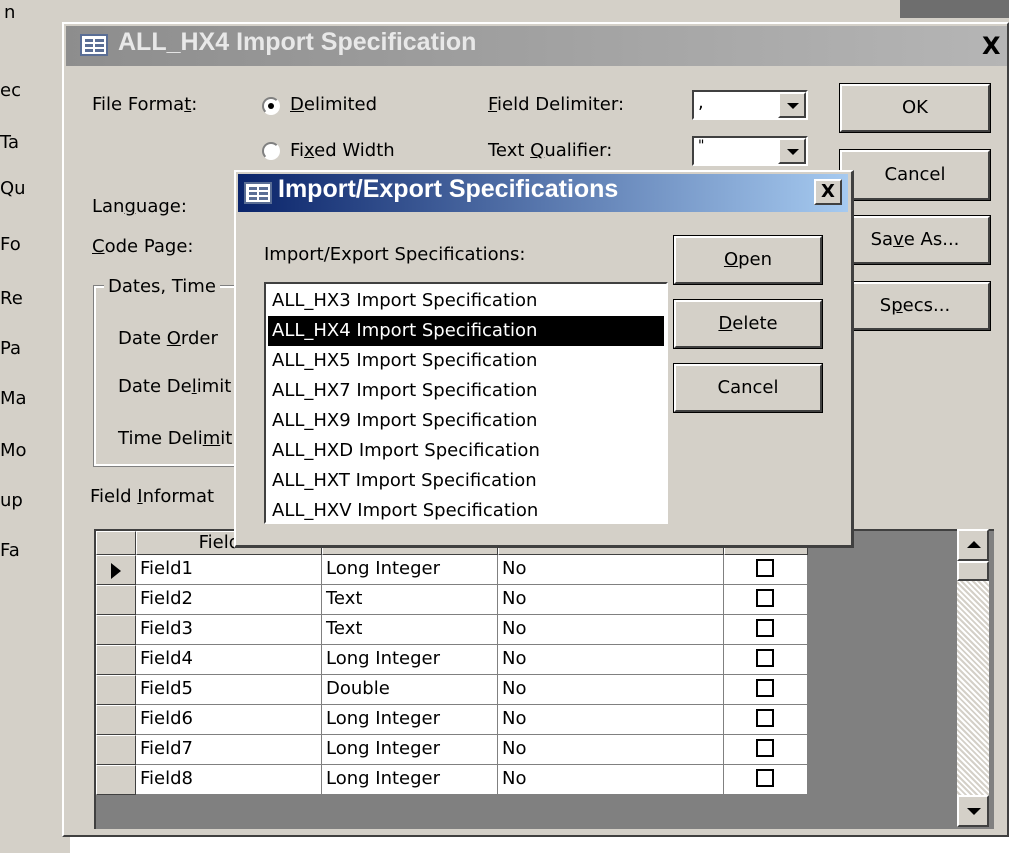 This screenshot has width=1009, height=853. Describe the element at coordinates (342, 150) in the screenshot. I see `fixed-width-label: Fixed Width` at that location.